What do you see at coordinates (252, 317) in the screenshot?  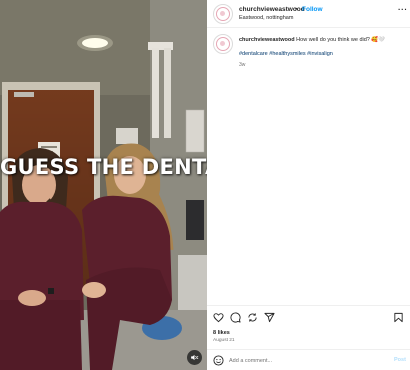 I see `share-icon` at bounding box center [252, 317].